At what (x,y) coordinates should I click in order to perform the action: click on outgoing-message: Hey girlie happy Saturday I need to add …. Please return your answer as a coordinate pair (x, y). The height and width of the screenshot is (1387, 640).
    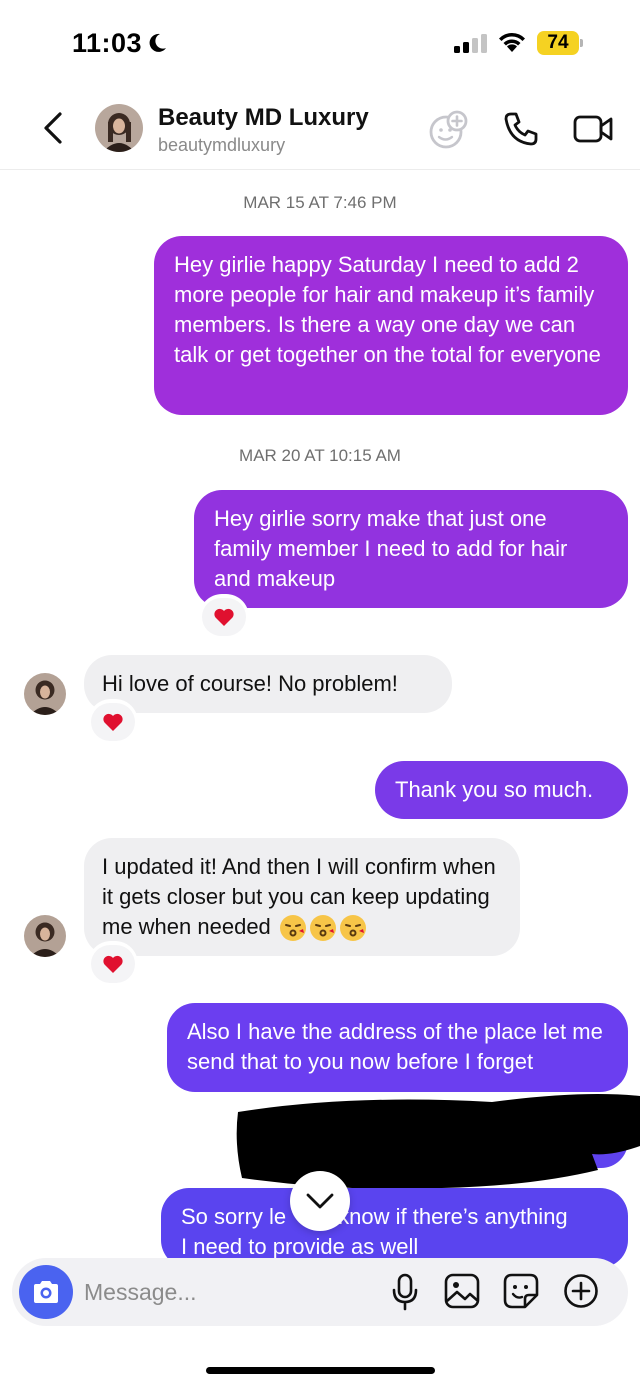
    Looking at the image, I should click on (391, 325).